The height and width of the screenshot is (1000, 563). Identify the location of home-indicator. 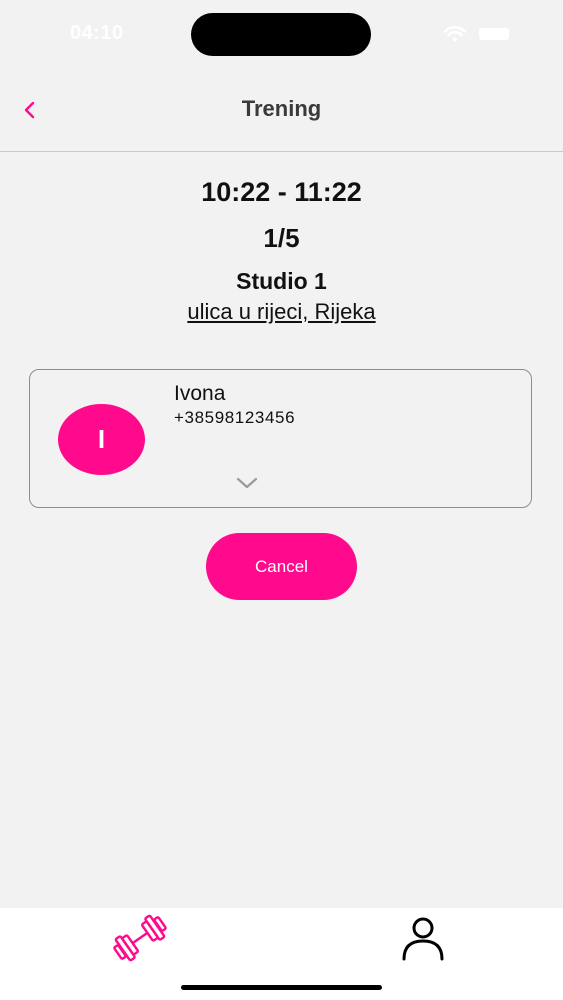
(281, 987).